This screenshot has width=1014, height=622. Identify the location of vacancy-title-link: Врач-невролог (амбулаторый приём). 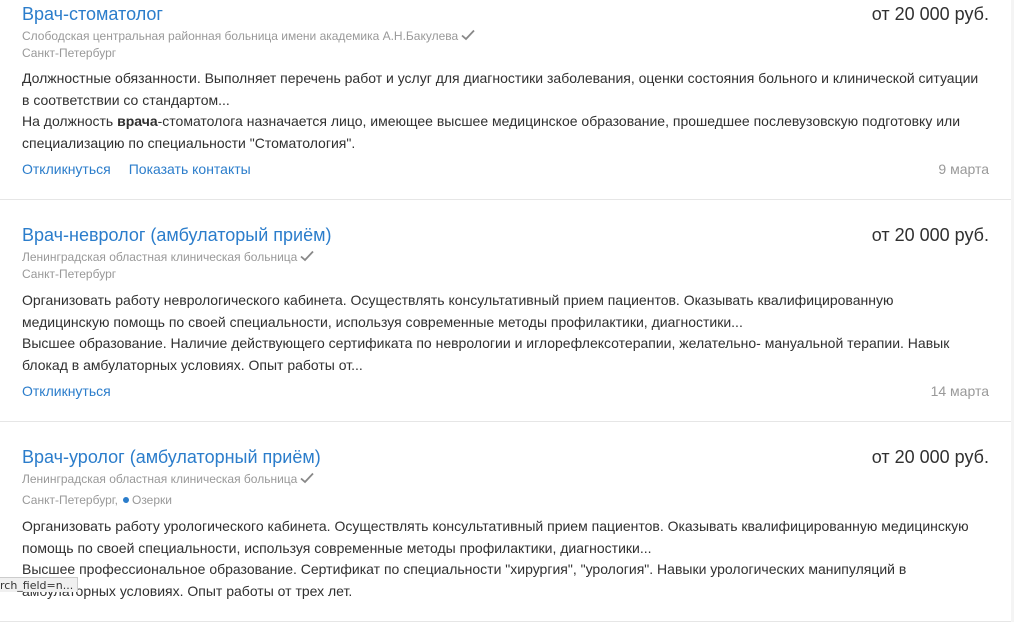
(177, 235).